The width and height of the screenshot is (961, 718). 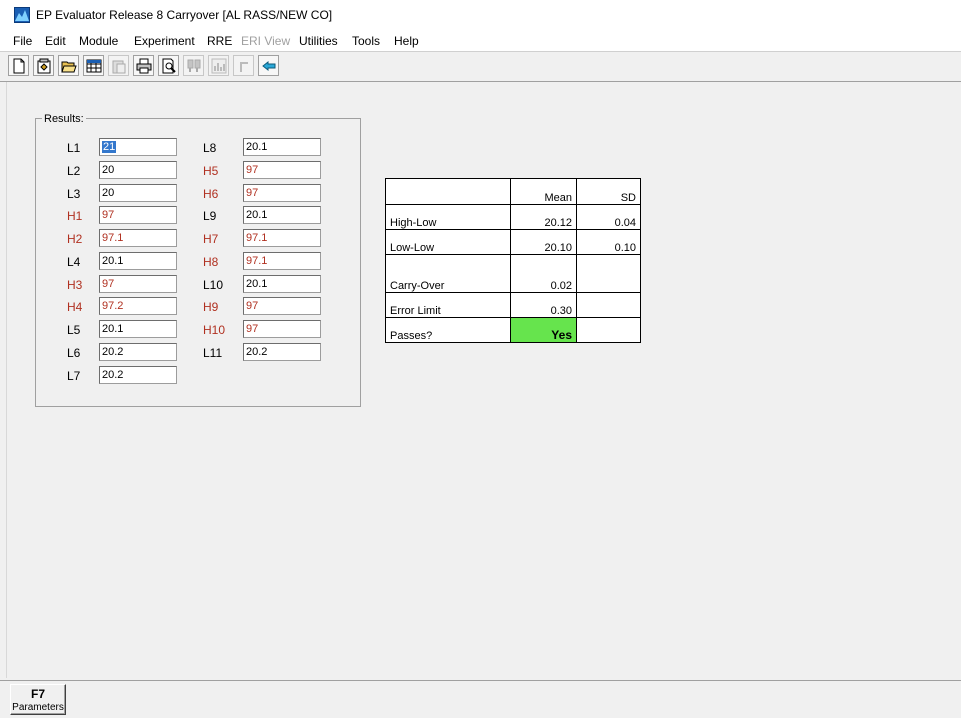 I want to click on result-label-l2: L2, so click(x=74, y=171).